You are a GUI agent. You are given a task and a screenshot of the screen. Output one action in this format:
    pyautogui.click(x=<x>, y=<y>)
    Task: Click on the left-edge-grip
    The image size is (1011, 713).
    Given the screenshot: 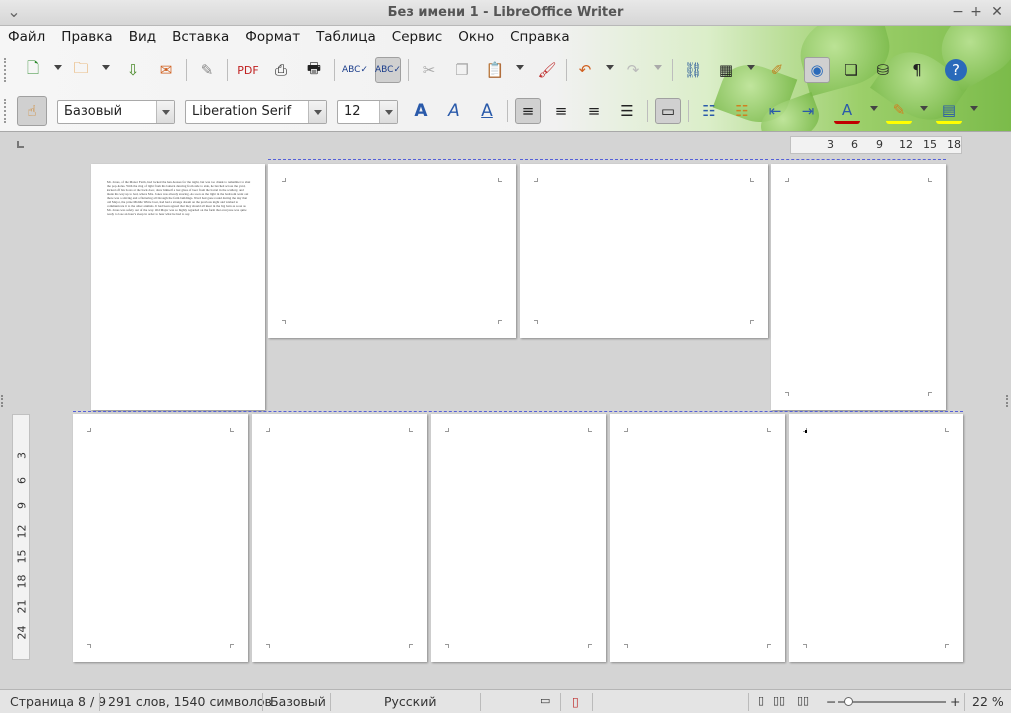 What is the action you would take?
    pyautogui.click(x=2, y=401)
    